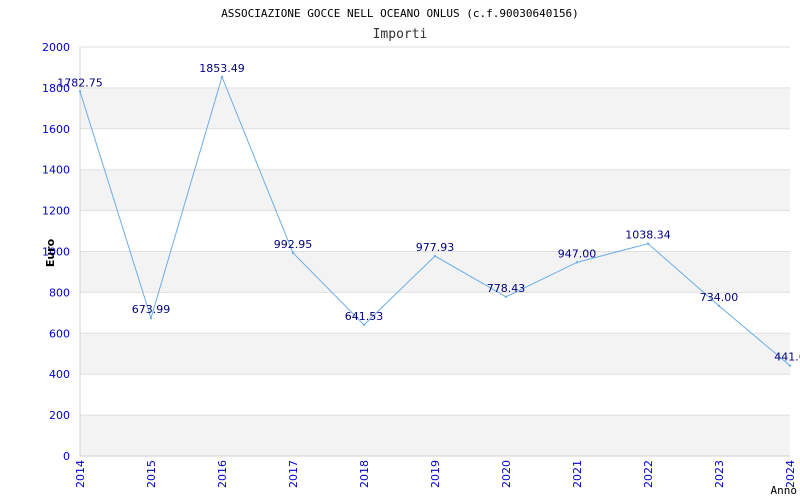 This screenshot has height=500, width=800. I want to click on chart-subtitle: Importi, so click(400, 34).